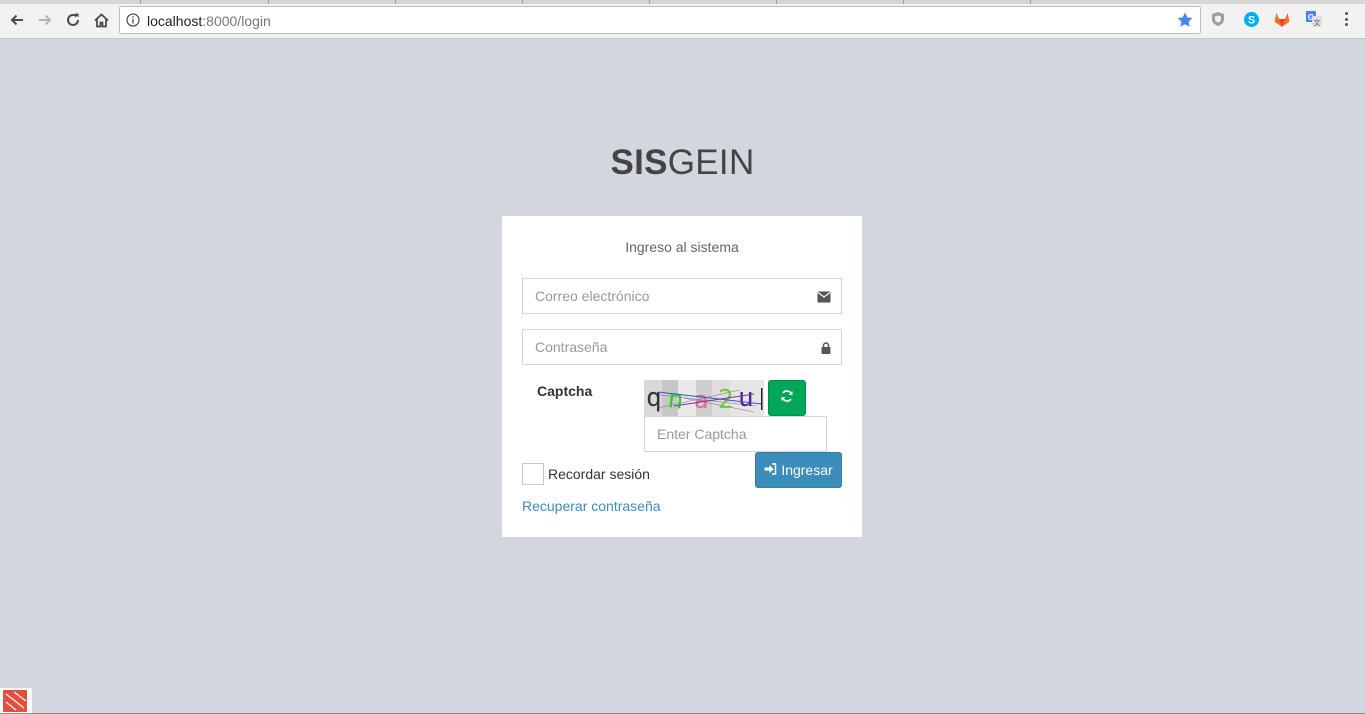 The width and height of the screenshot is (1365, 714). I want to click on email-input, so click(682, 296).